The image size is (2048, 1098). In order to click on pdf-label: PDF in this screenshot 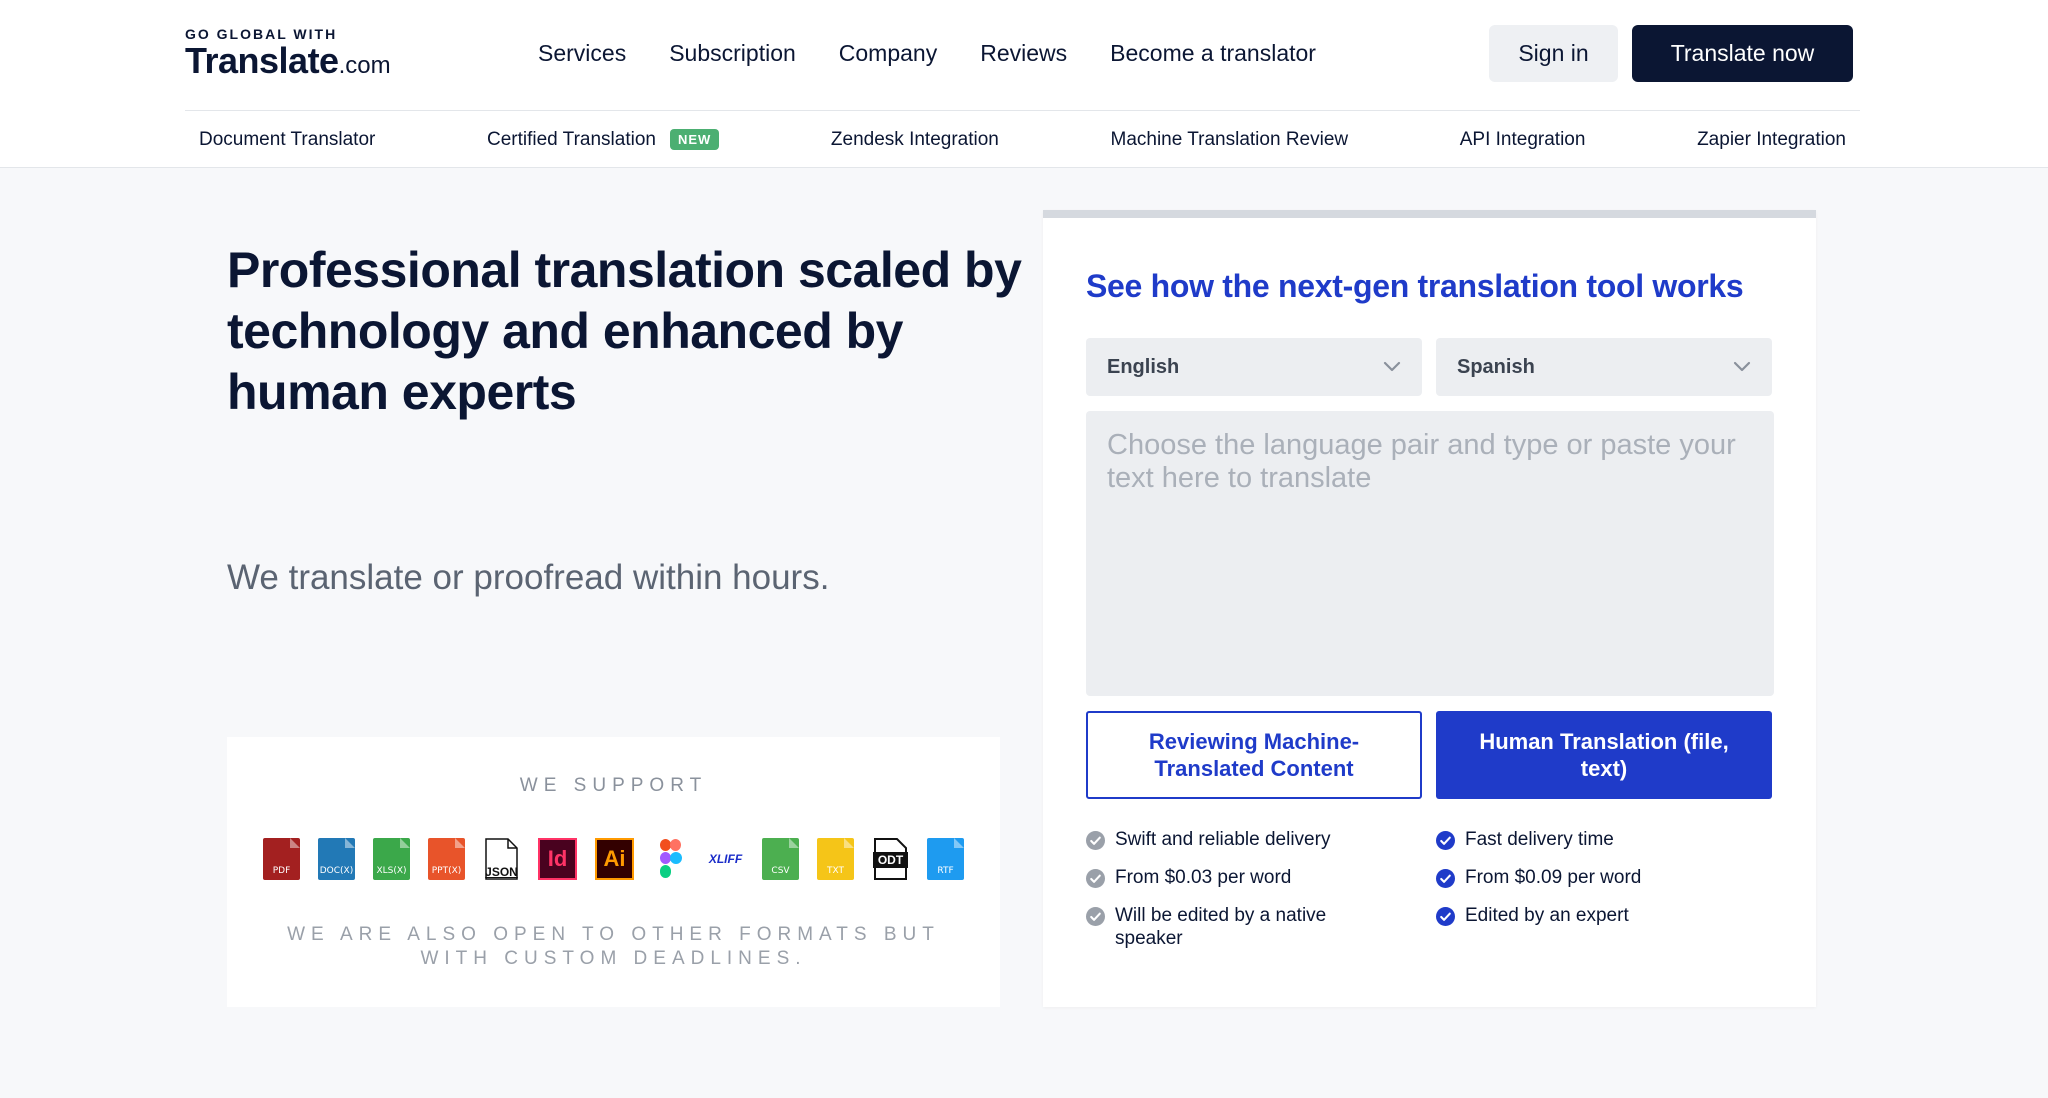, I will do `click(281, 859)`.